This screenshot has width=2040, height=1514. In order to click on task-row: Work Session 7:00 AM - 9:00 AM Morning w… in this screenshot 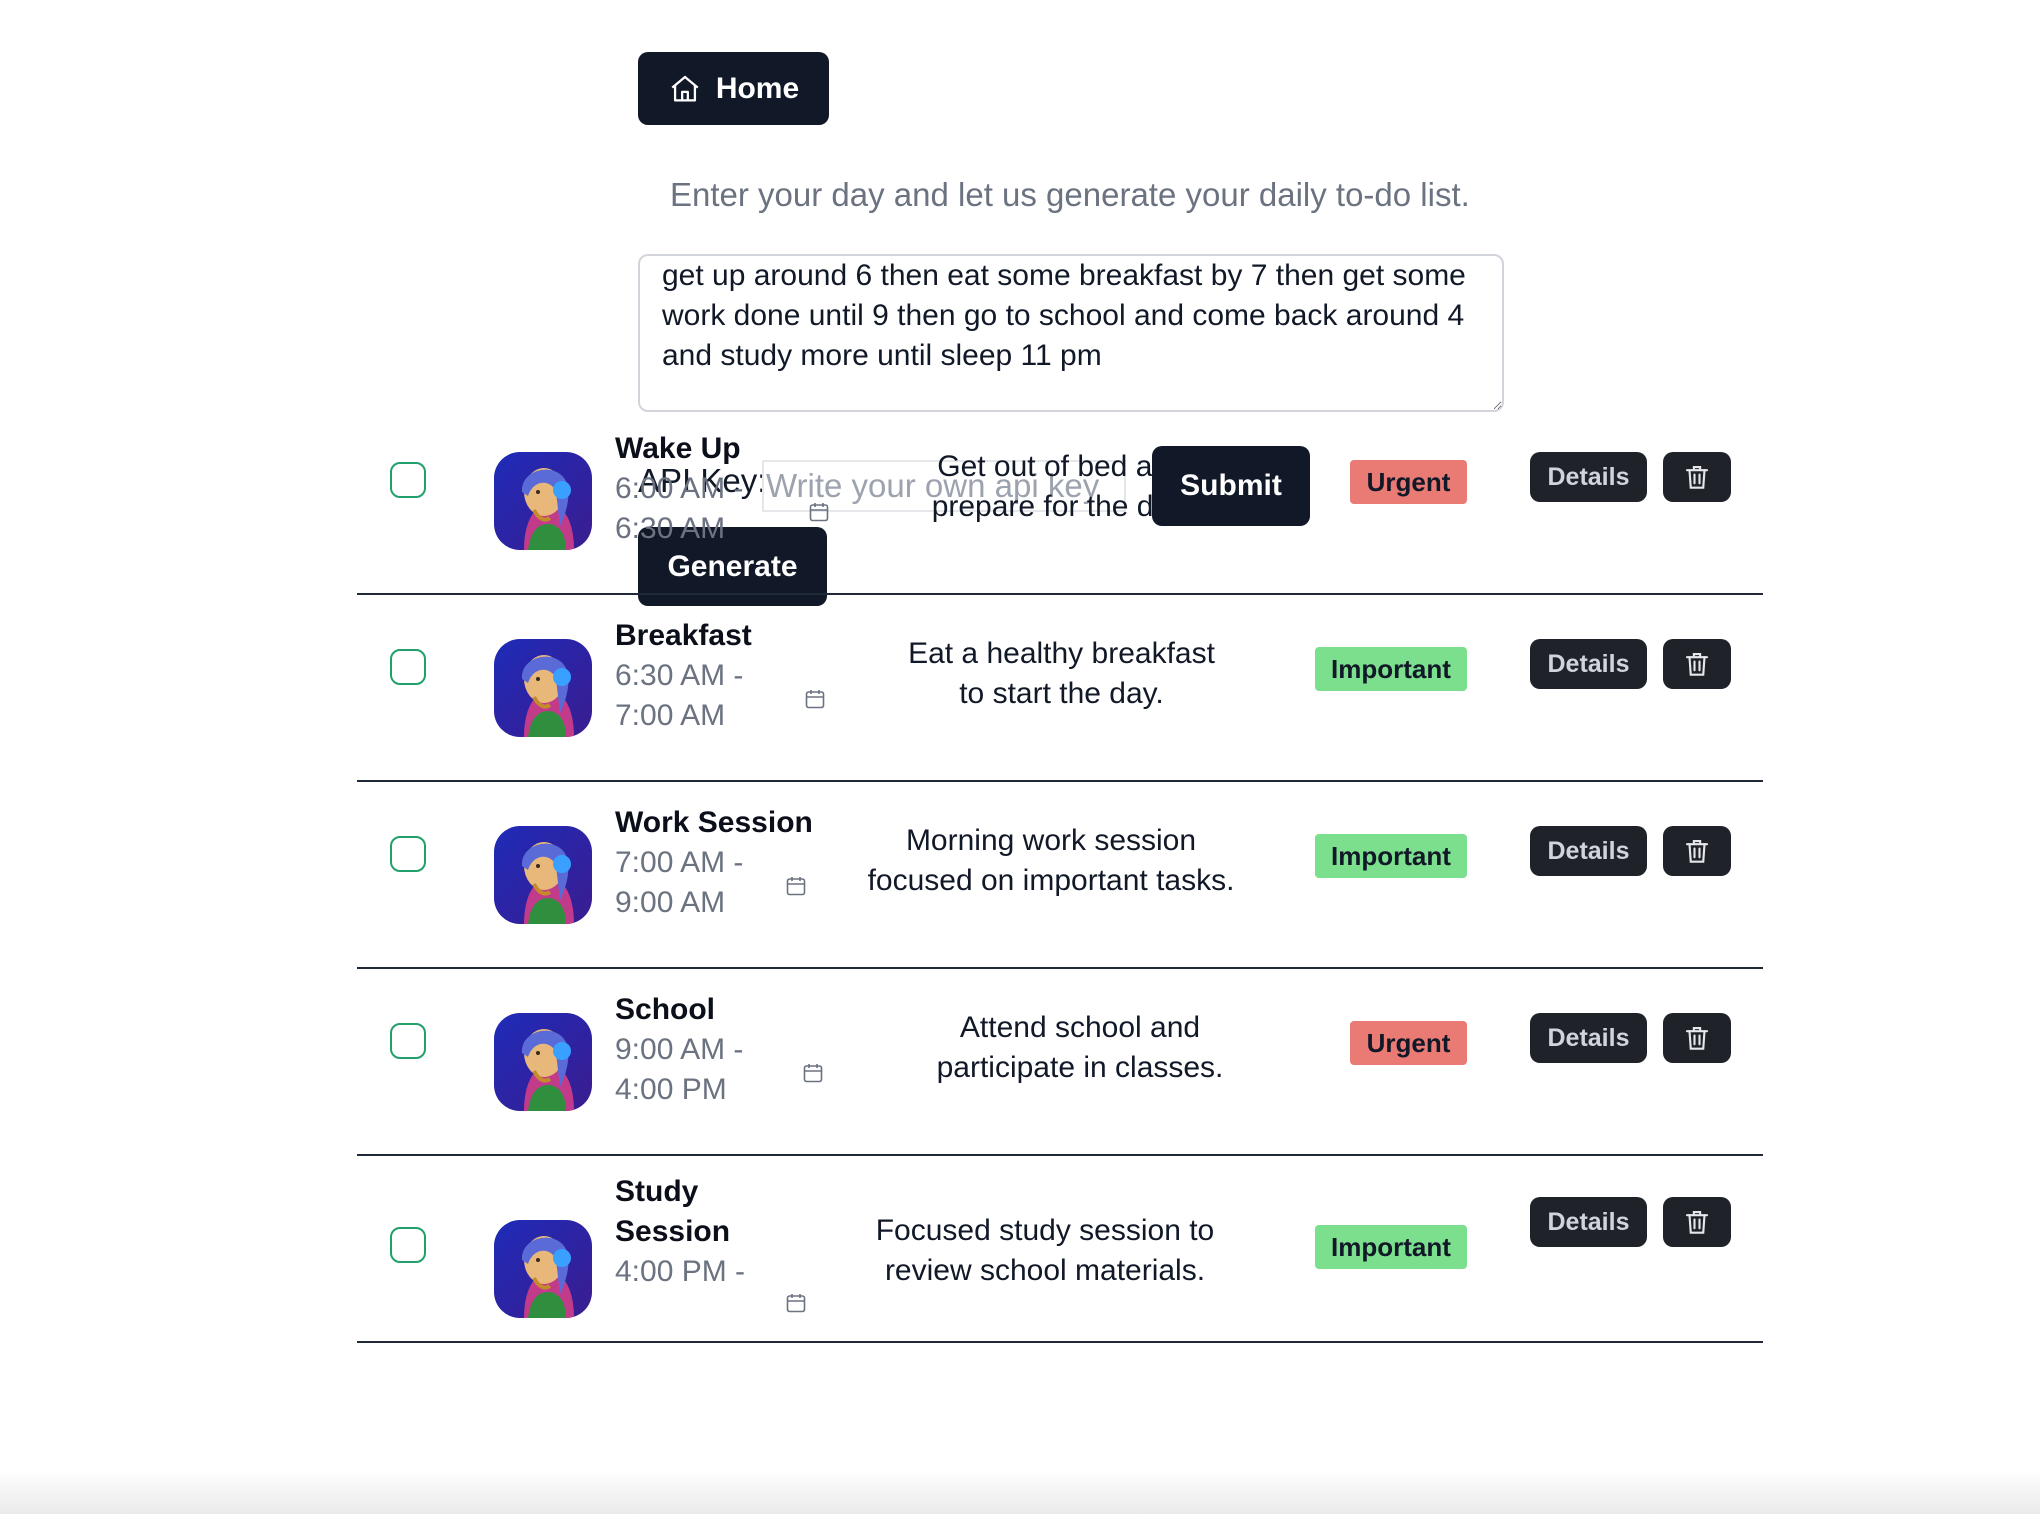, I will do `click(1060, 875)`.